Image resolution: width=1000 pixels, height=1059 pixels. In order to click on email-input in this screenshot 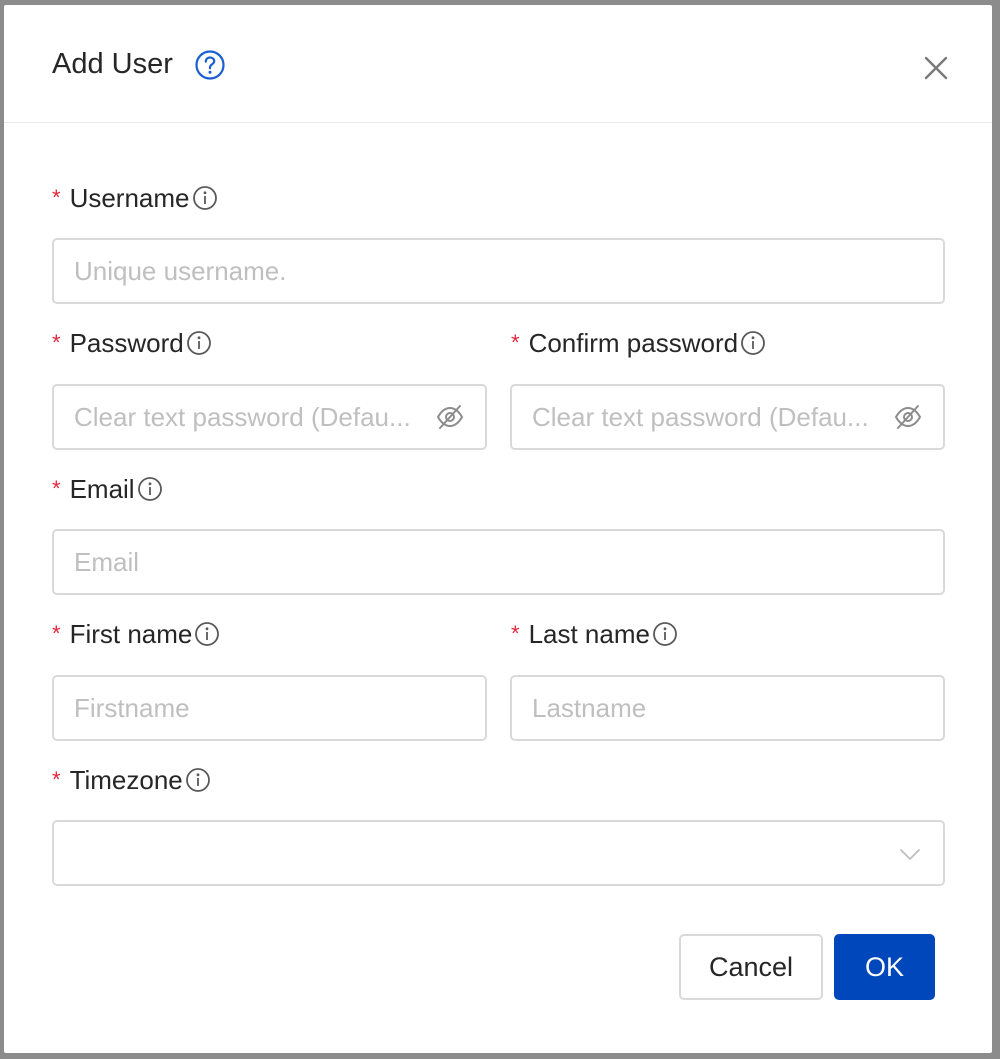, I will do `click(499, 562)`.